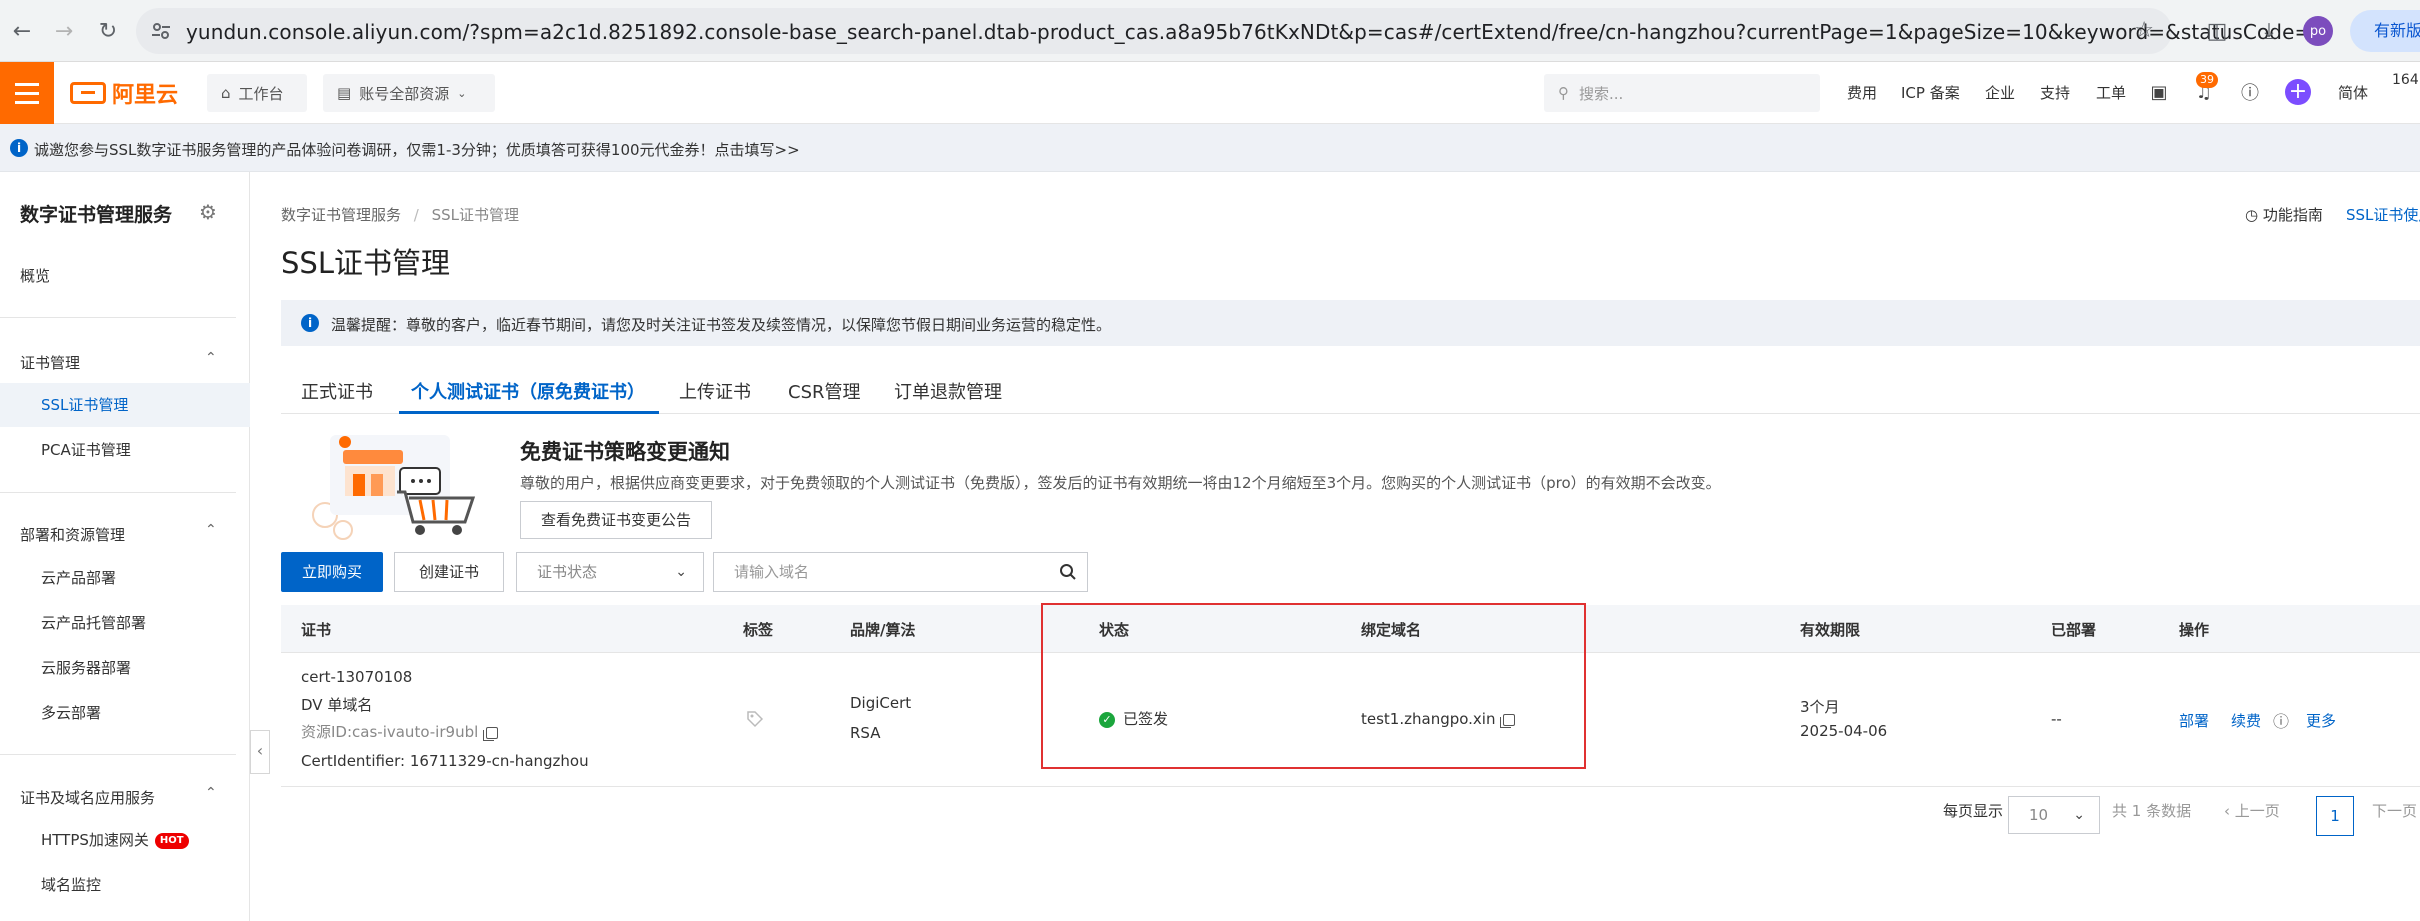  What do you see at coordinates (72, 534) in the screenshot?
I see `sidebar-group-deploy: 部署和资源管理` at bounding box center [72, 534].